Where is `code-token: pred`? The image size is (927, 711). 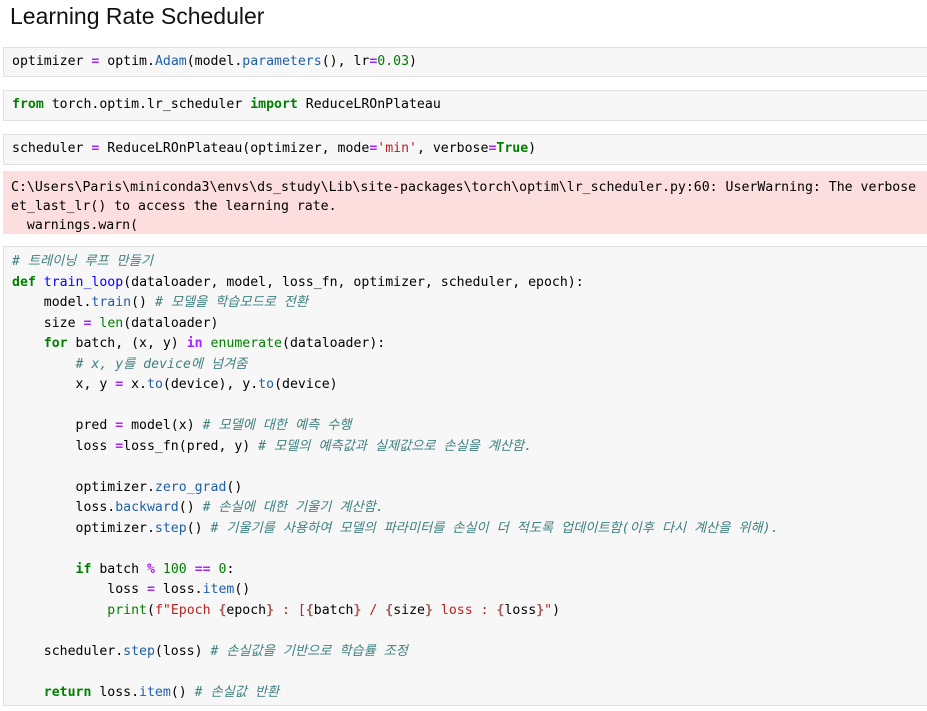 code-token: pred is located at coordinates (64, 425).